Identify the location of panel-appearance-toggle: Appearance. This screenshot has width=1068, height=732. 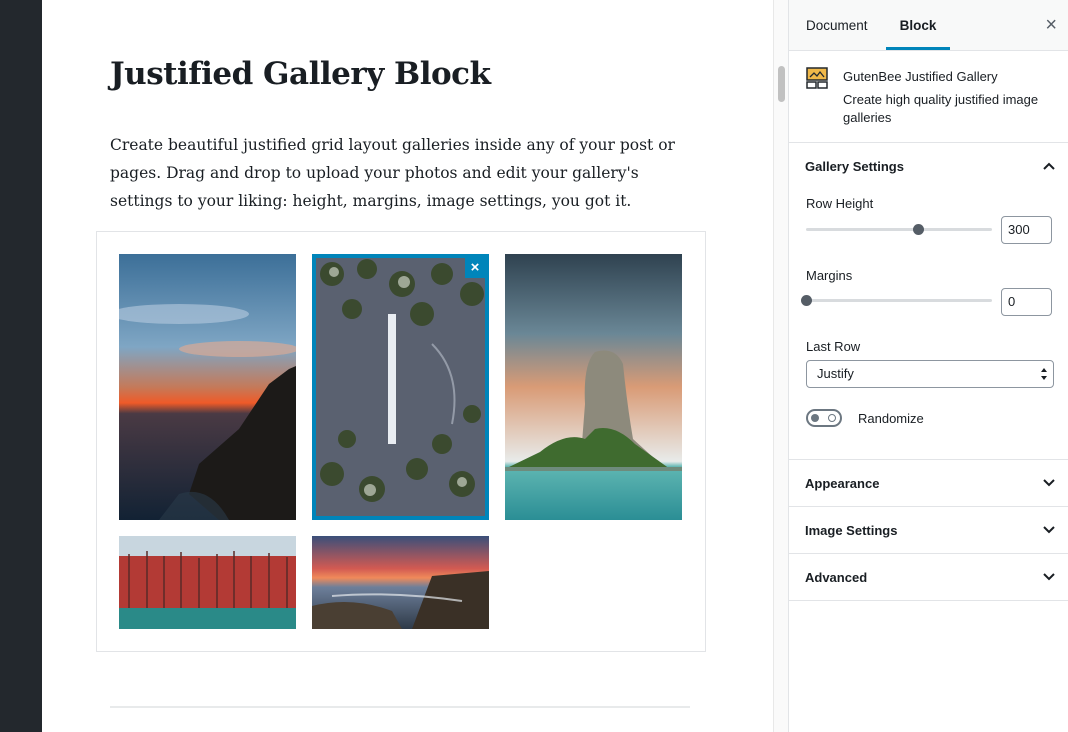
(928, 483).